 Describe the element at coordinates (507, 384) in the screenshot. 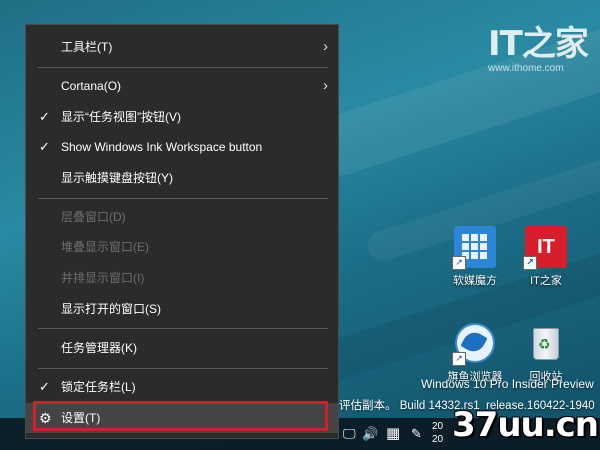

I see `os-edition-text: Windows 10 Pro Insider Preview` at that location.